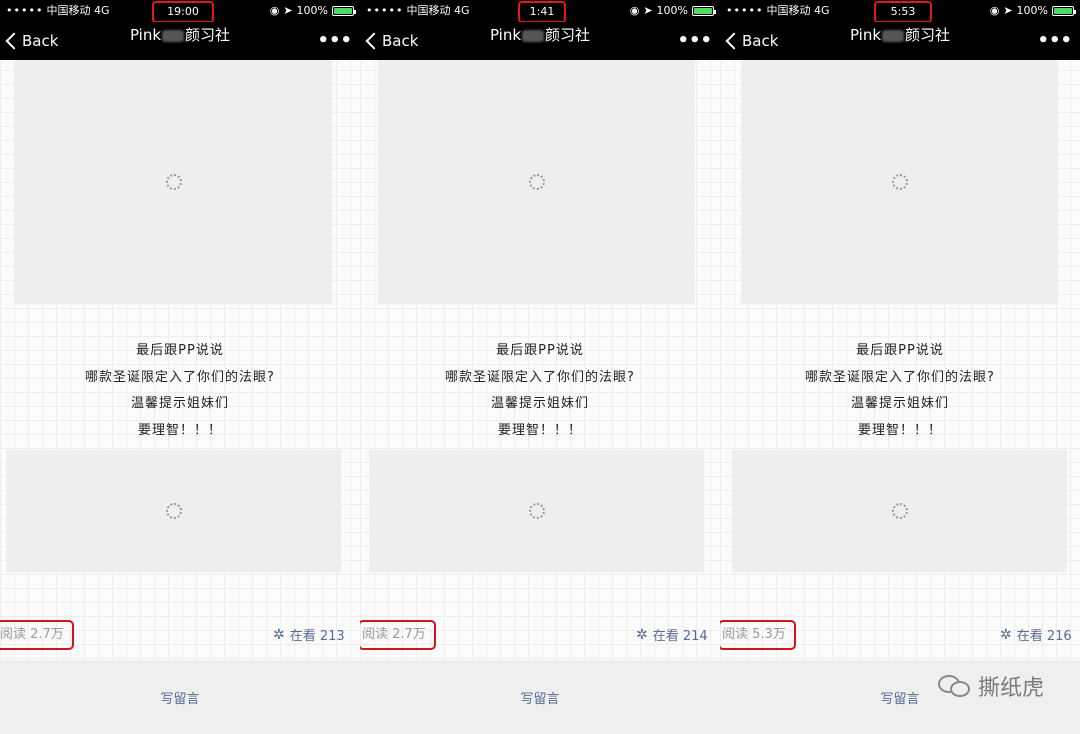 The image size is (1080, 734). I want to click on status-bar: ••••• 中国移动 4G 19:00 ◉ ➤ 100%, so click(180, 11).